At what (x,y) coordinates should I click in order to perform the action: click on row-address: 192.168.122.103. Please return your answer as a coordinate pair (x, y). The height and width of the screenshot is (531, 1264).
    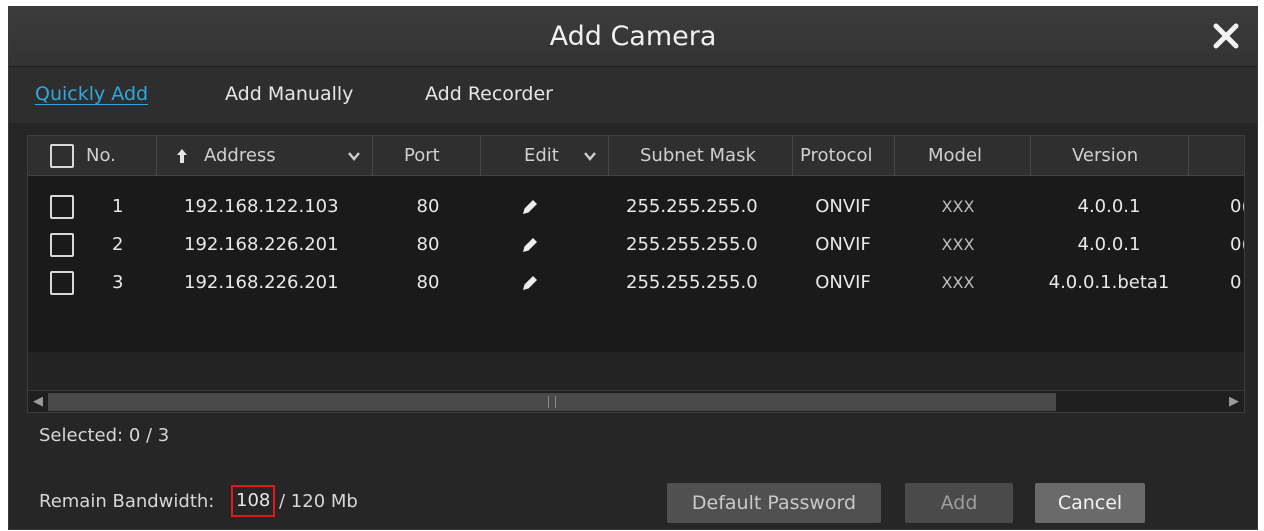
    Looking at the image, I should click on (261, 206).